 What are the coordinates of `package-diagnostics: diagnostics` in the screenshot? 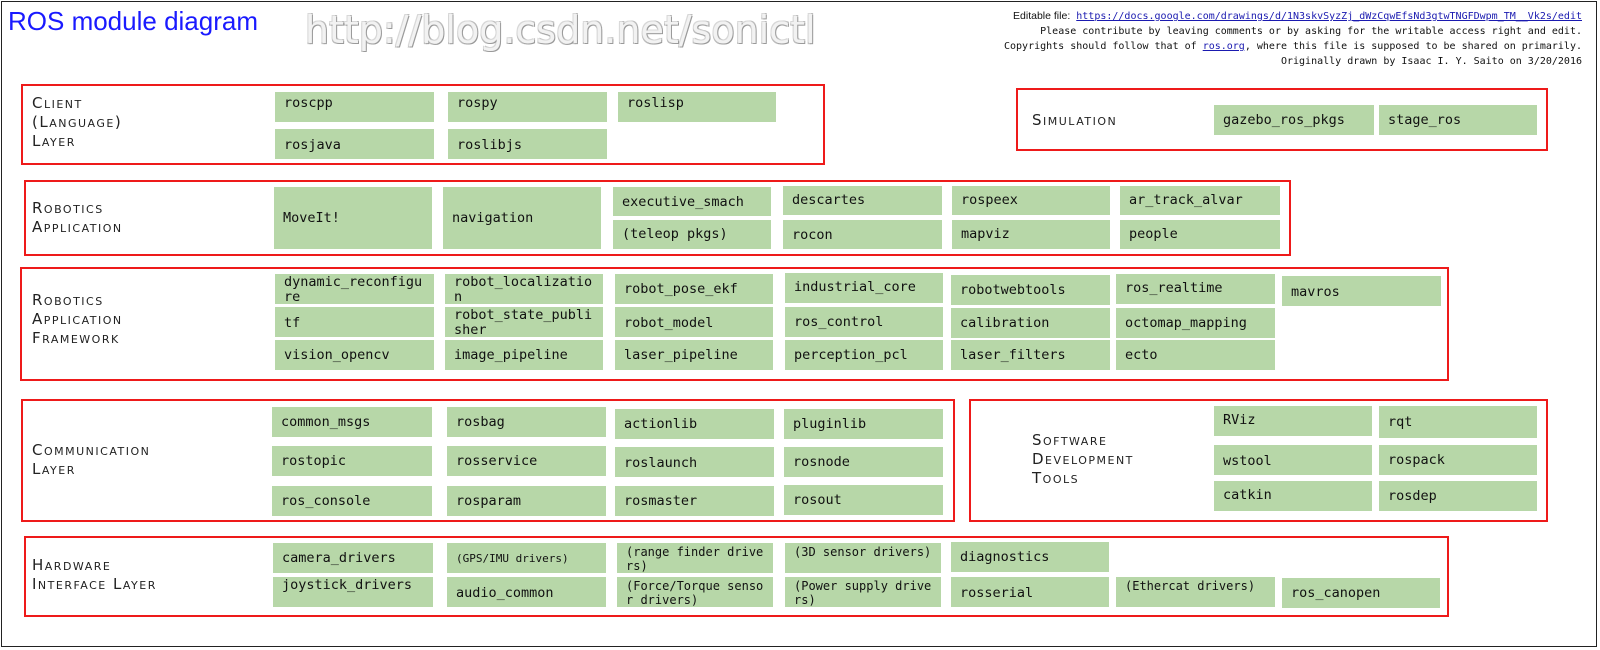 It's located at (1030, 557).